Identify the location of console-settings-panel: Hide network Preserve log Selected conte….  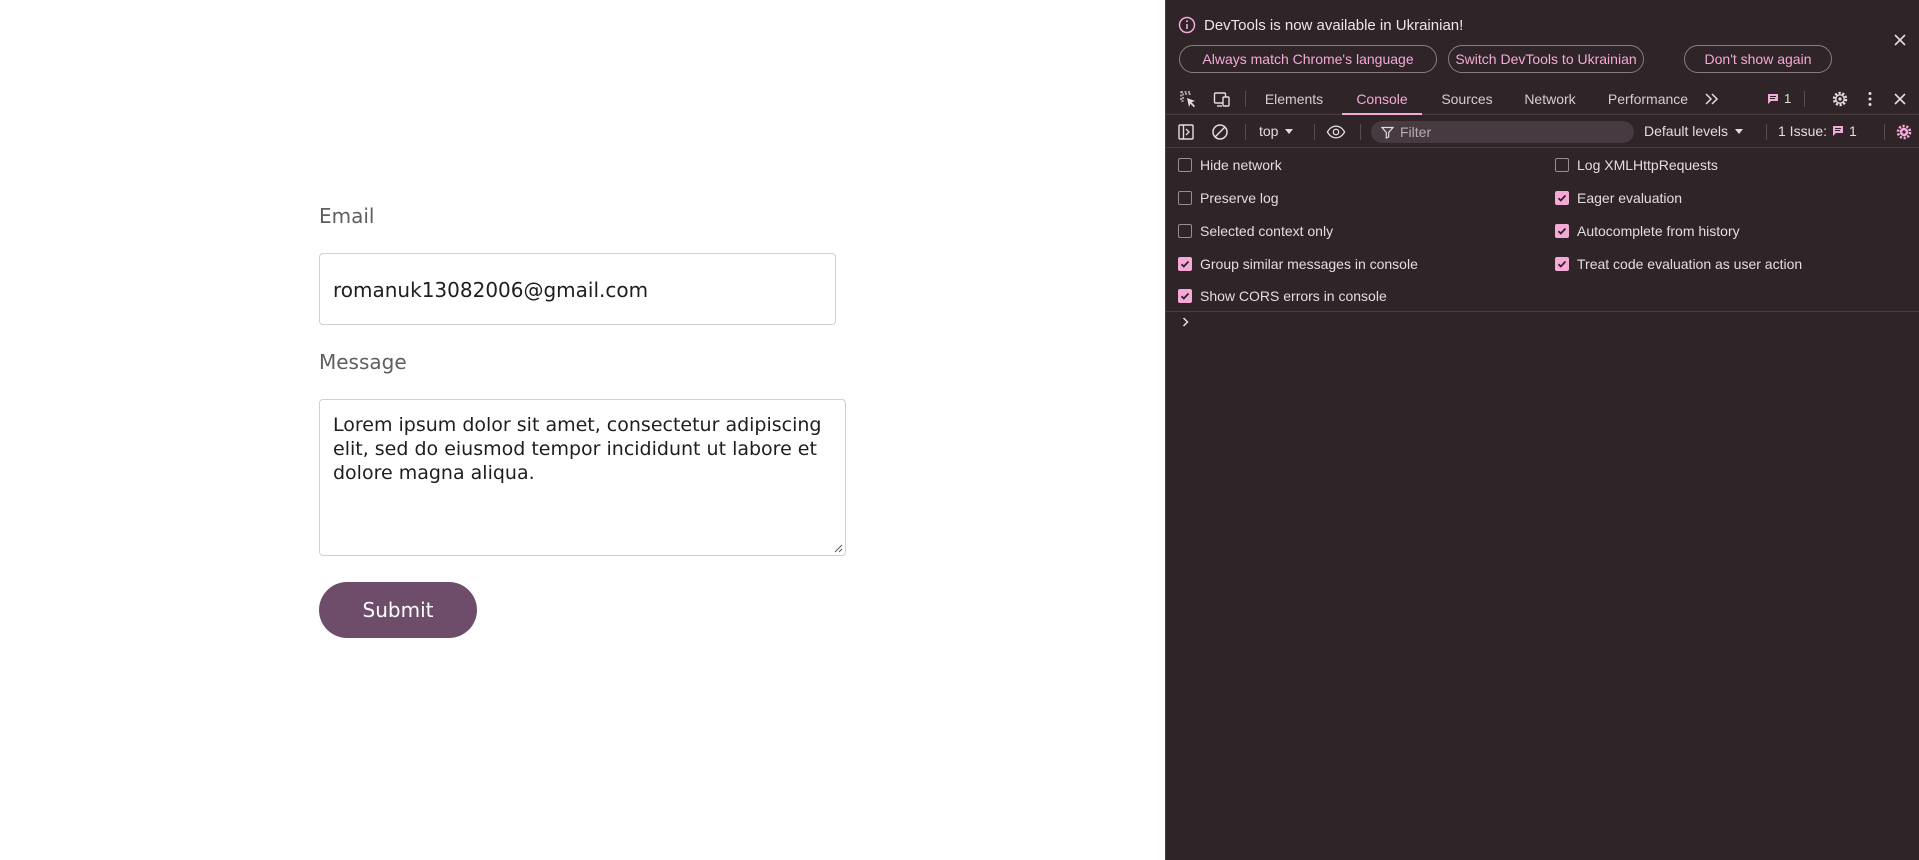
(1542, 230).